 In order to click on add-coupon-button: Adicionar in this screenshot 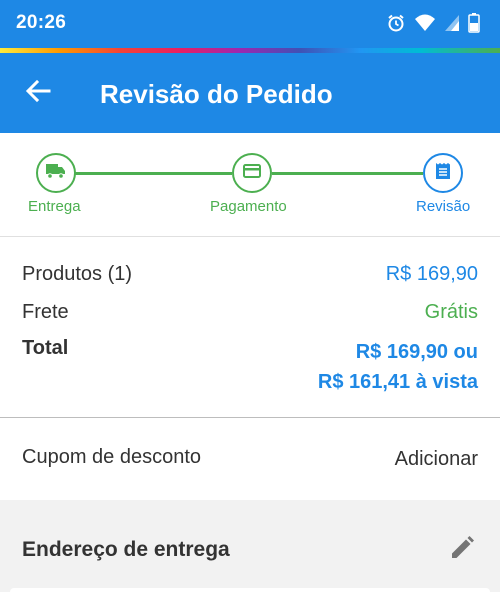, I will do `click(436, 459)`.